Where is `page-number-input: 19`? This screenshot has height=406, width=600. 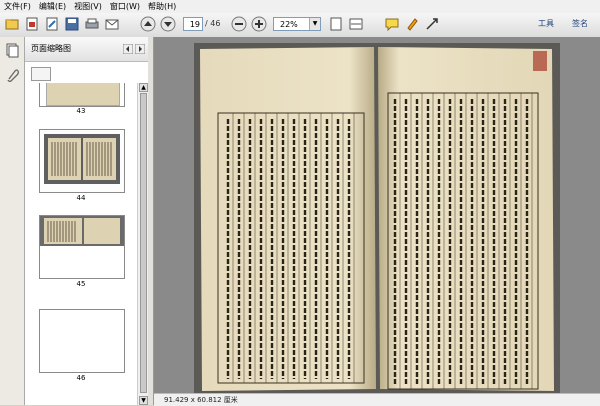 page-number-input: 19 is located at coordinates (193, 24).